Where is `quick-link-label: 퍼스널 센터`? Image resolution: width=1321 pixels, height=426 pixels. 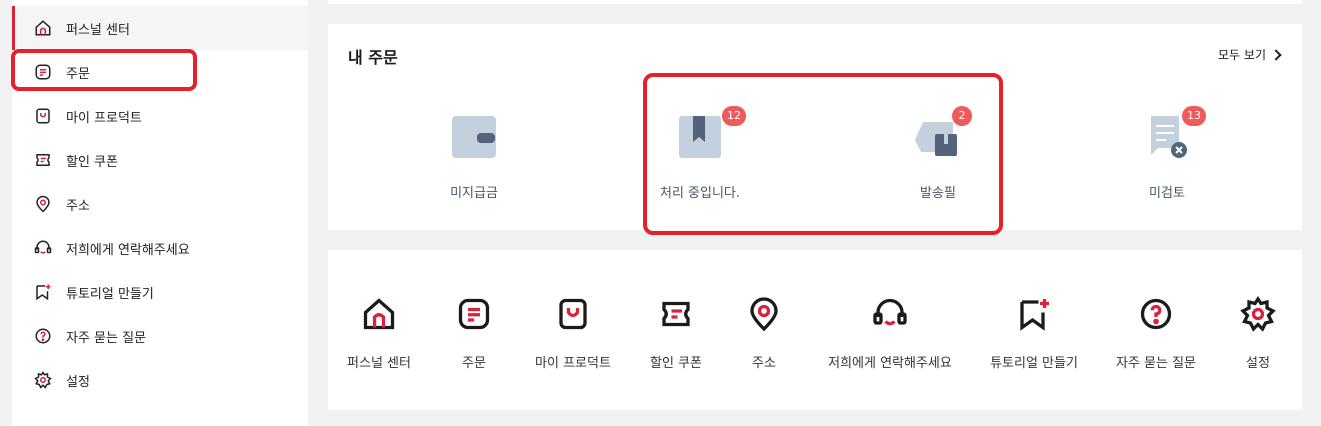 quick-link-label: 퍼스널 센터 is located at coordinates (379, 363).